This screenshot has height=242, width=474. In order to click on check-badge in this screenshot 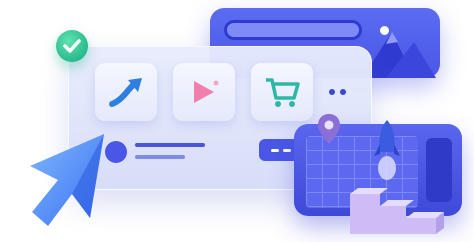, I will do `click(72, 46)`.